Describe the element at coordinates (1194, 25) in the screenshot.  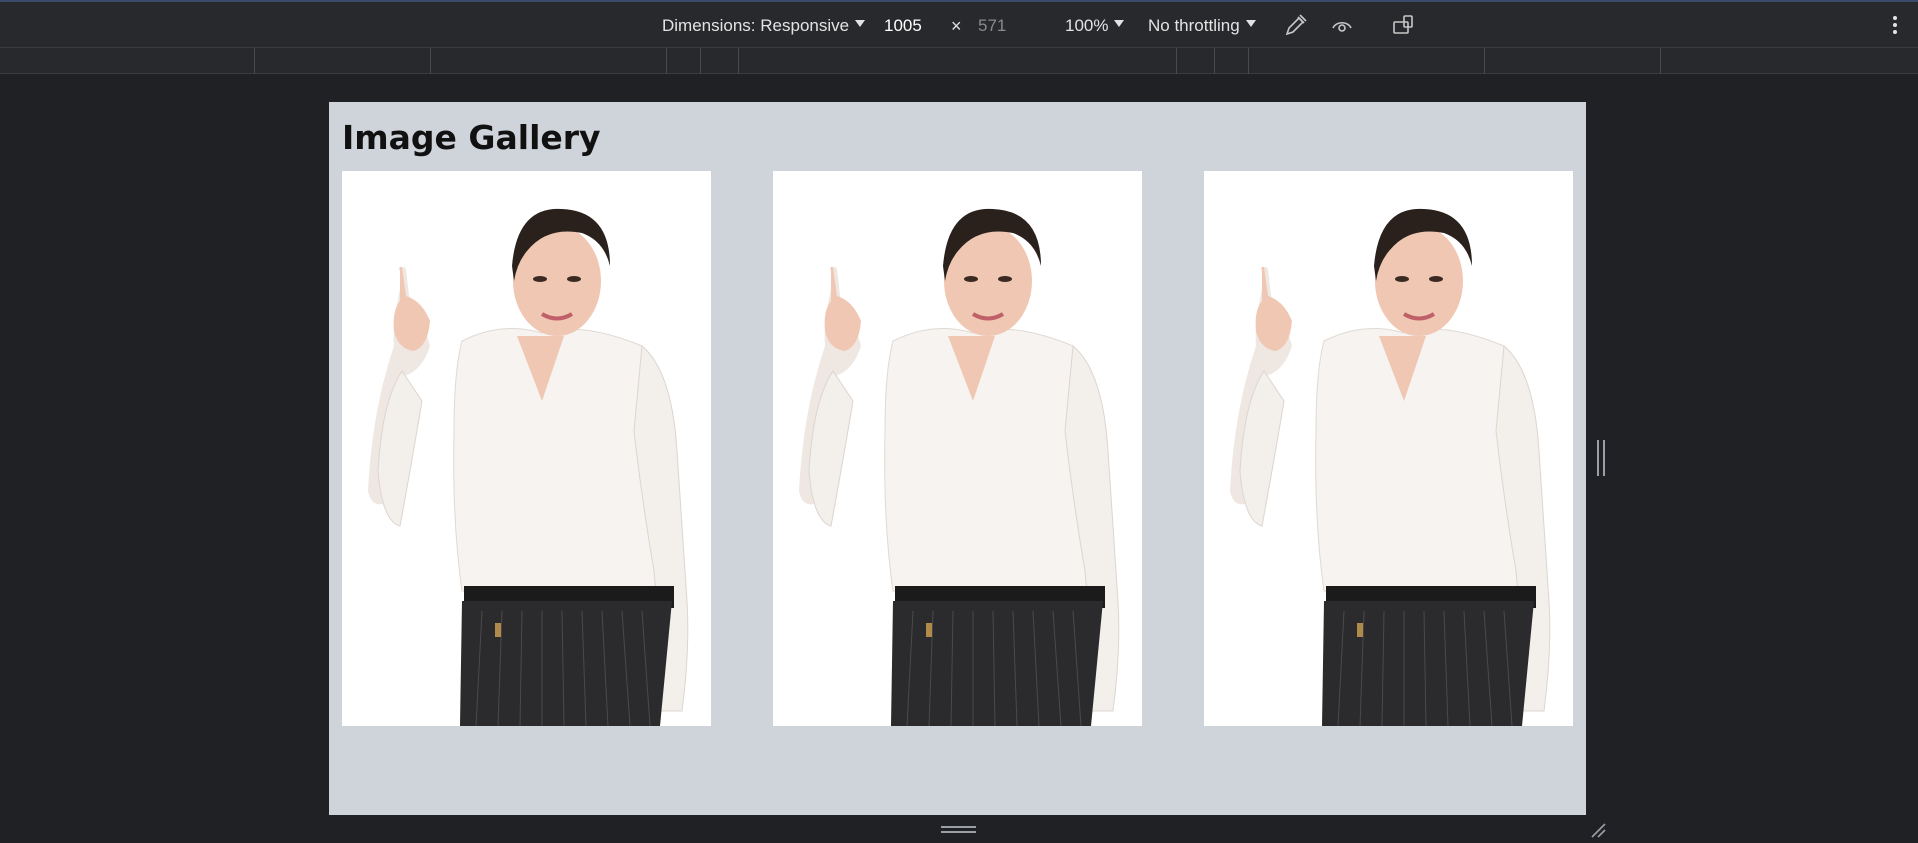
I see `throttling-label: No throttling` at that location.